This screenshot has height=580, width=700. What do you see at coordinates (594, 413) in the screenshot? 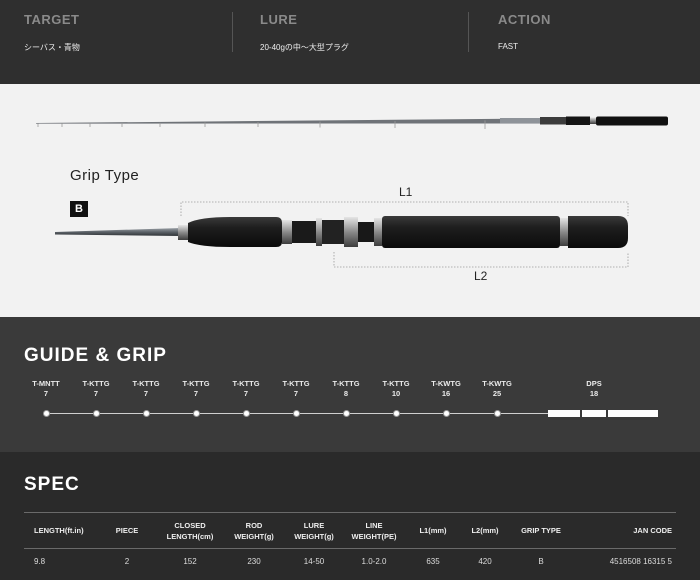
I see `grip-segment-reel-seat` at bounding box center [594, 413].